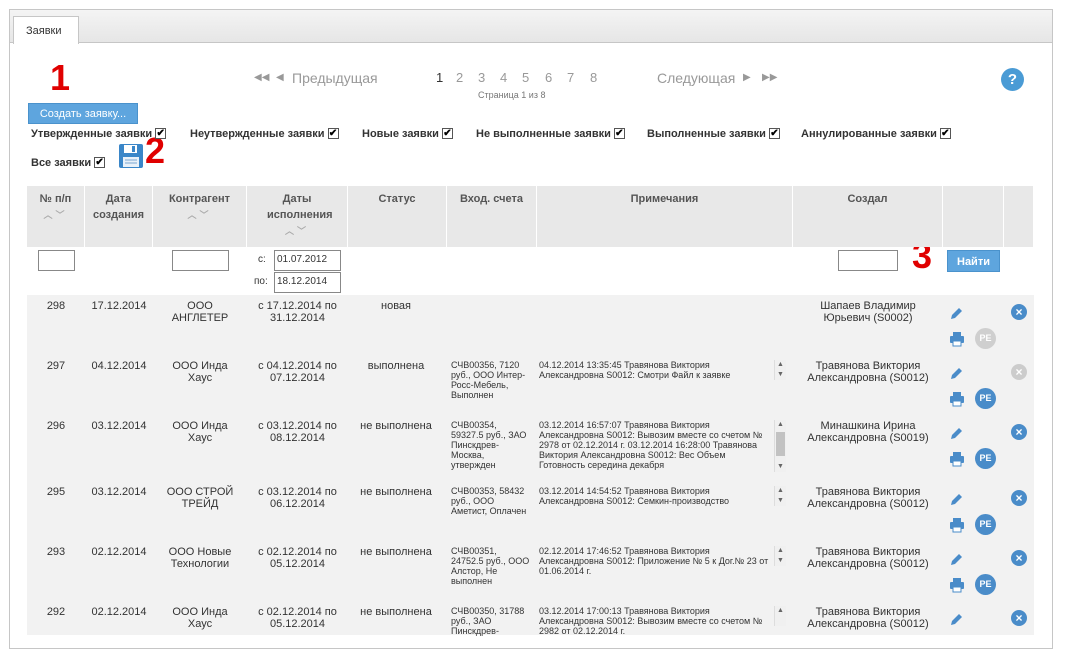  Describe the element at coordinates (119, 216) in the screenshot. I see `column-header: Дата создания` at that location.